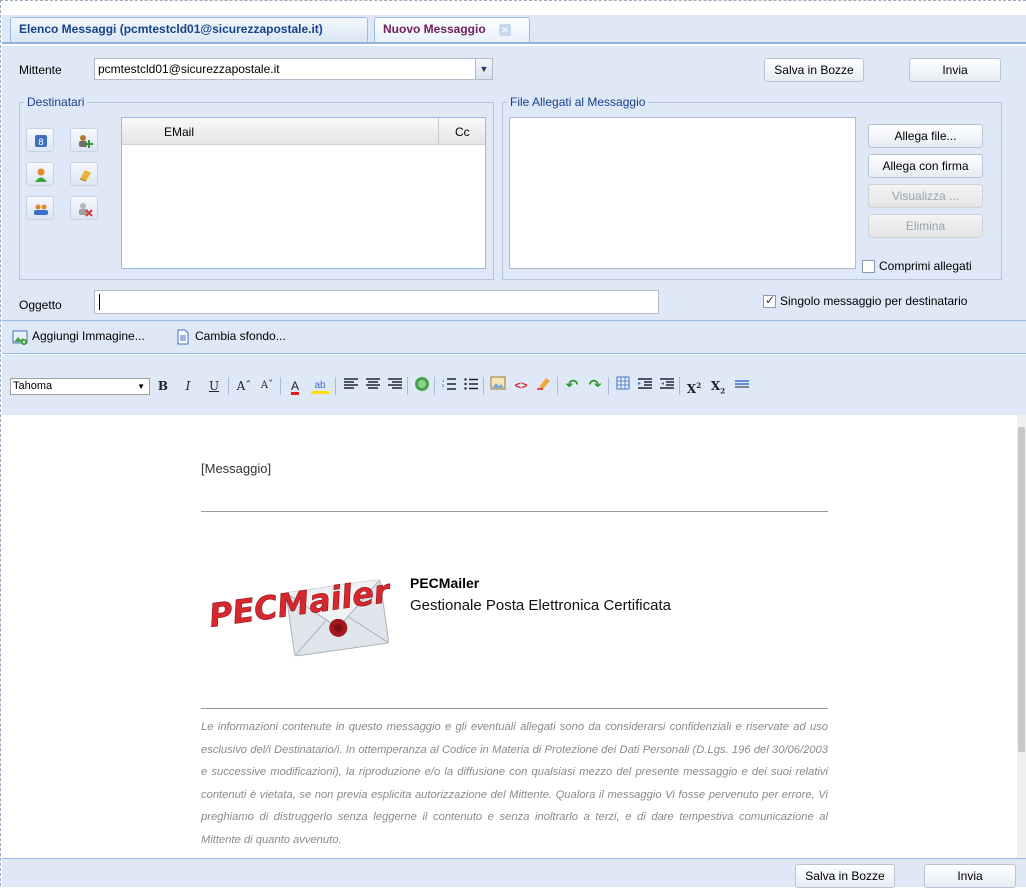 Image resolution: width=1026 pixels, height=888 pixels. What do you see at coordinates (304, 605) in the screenshot?
I see `pecmailer-logo: PECMailer` at bounding box center [304, 605].